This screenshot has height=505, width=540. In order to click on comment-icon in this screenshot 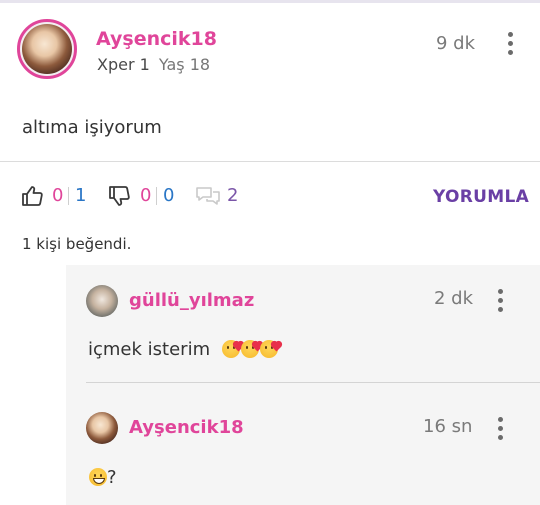, I will do `click(208, 199)`.